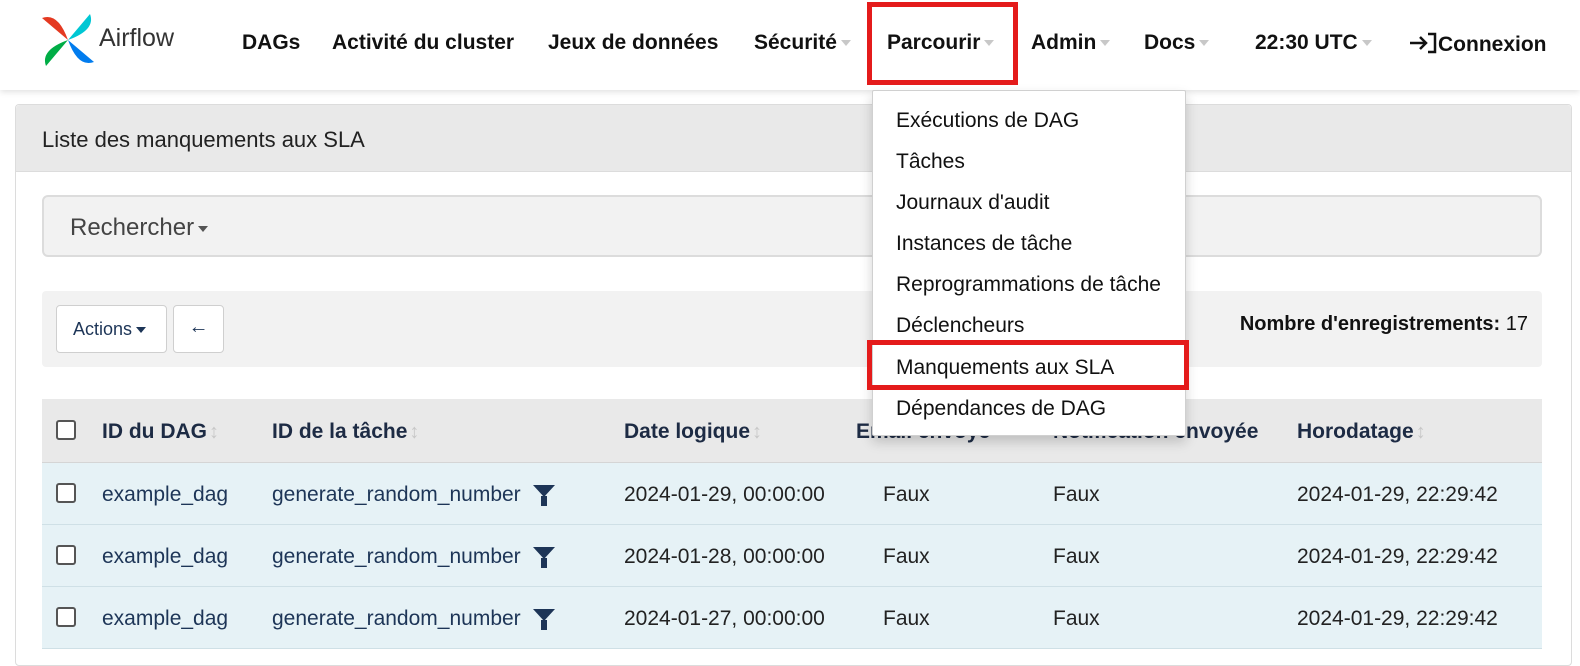 This screenshot has width=1580, height=666. What do you see at coordinates (1355, 431) in the screenshot?
I see `column-timestamp-label: Horodatage` at bounding box center [1355, 431].